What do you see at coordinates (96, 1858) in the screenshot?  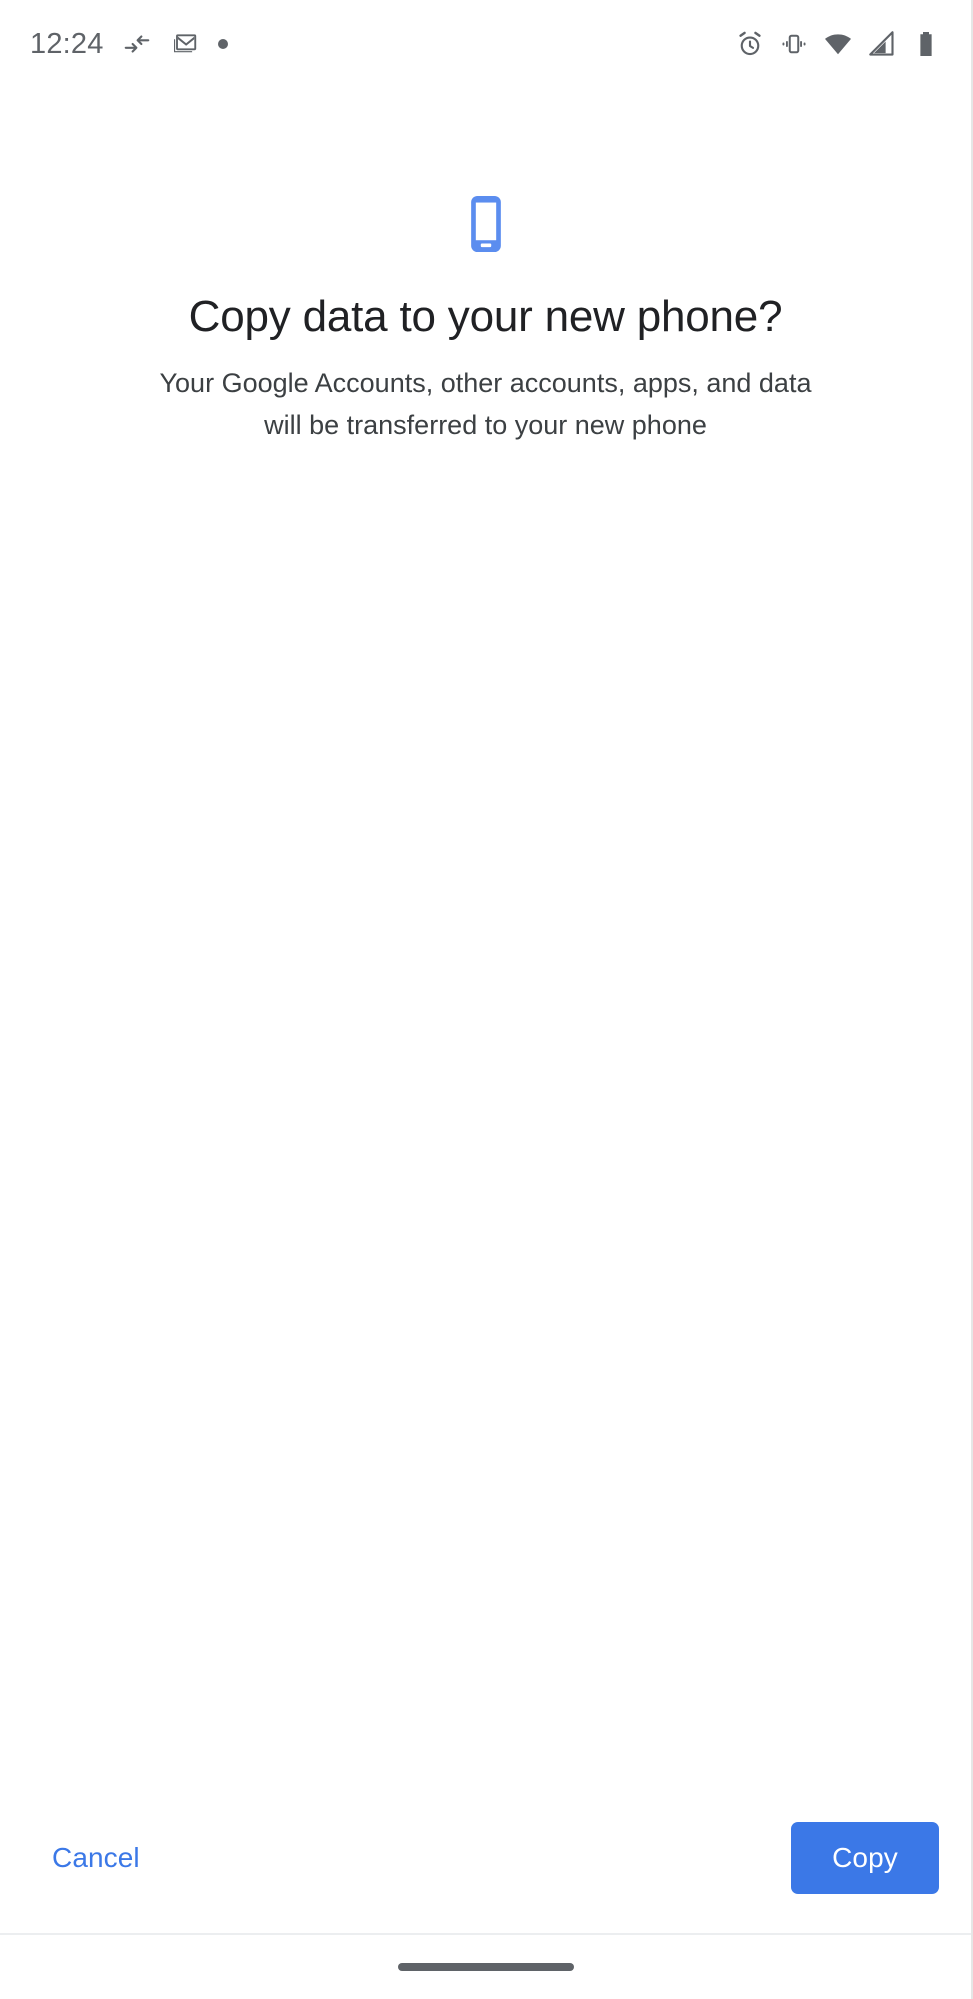 I see `cancel-button: Cancel` at bounding box center [96, 1858].